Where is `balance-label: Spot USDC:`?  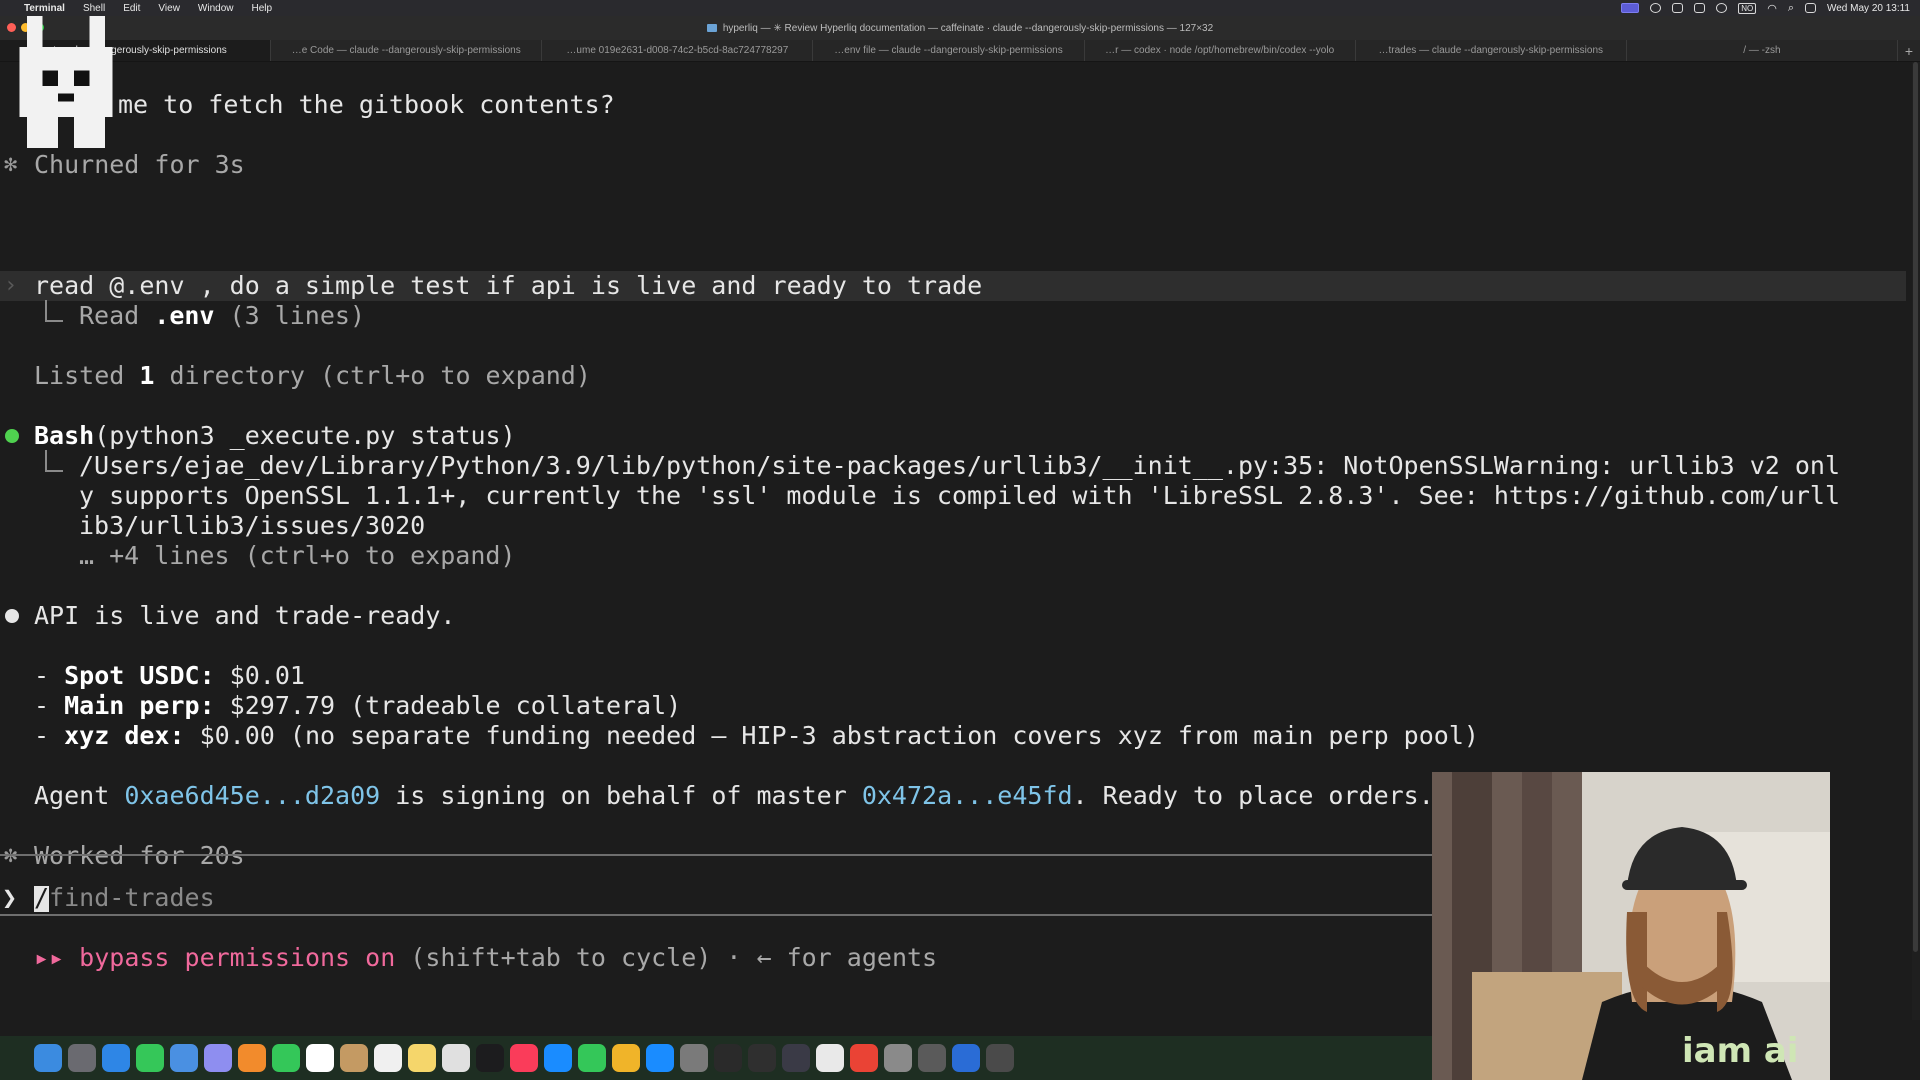 balance-label: Spot USDC: is located at coordinates (139, 675).